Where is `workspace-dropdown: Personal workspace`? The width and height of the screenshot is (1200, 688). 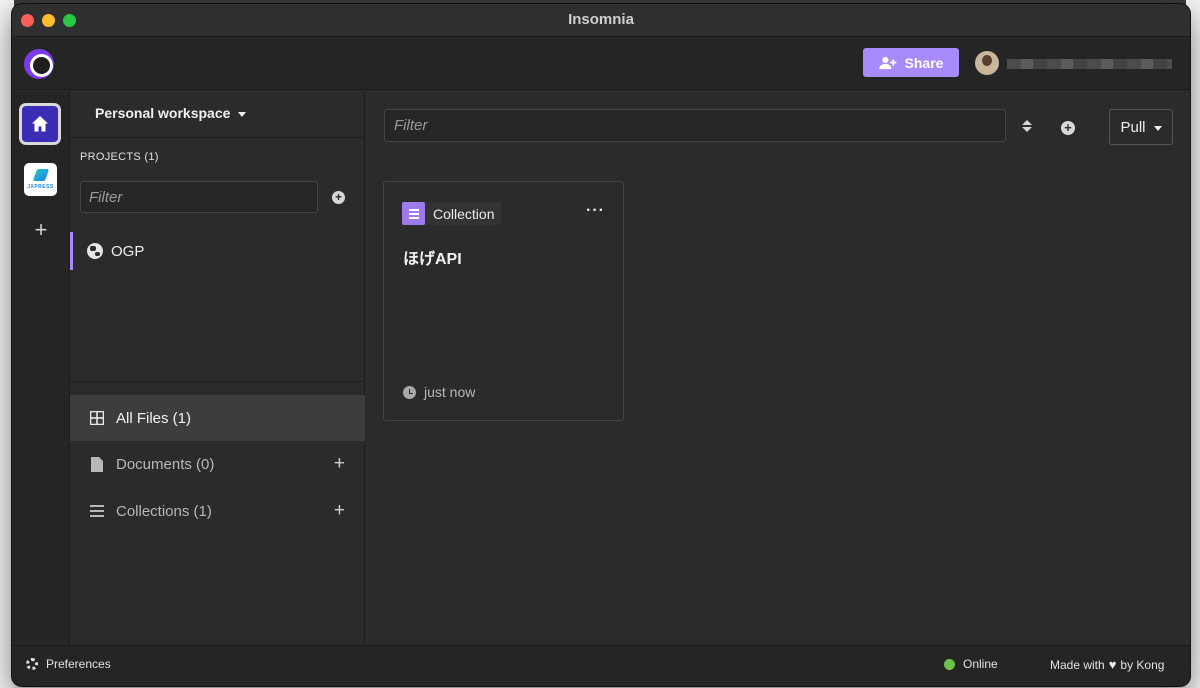
workspace-dropdown: Personal workspace is located at coordinates (171, 113).